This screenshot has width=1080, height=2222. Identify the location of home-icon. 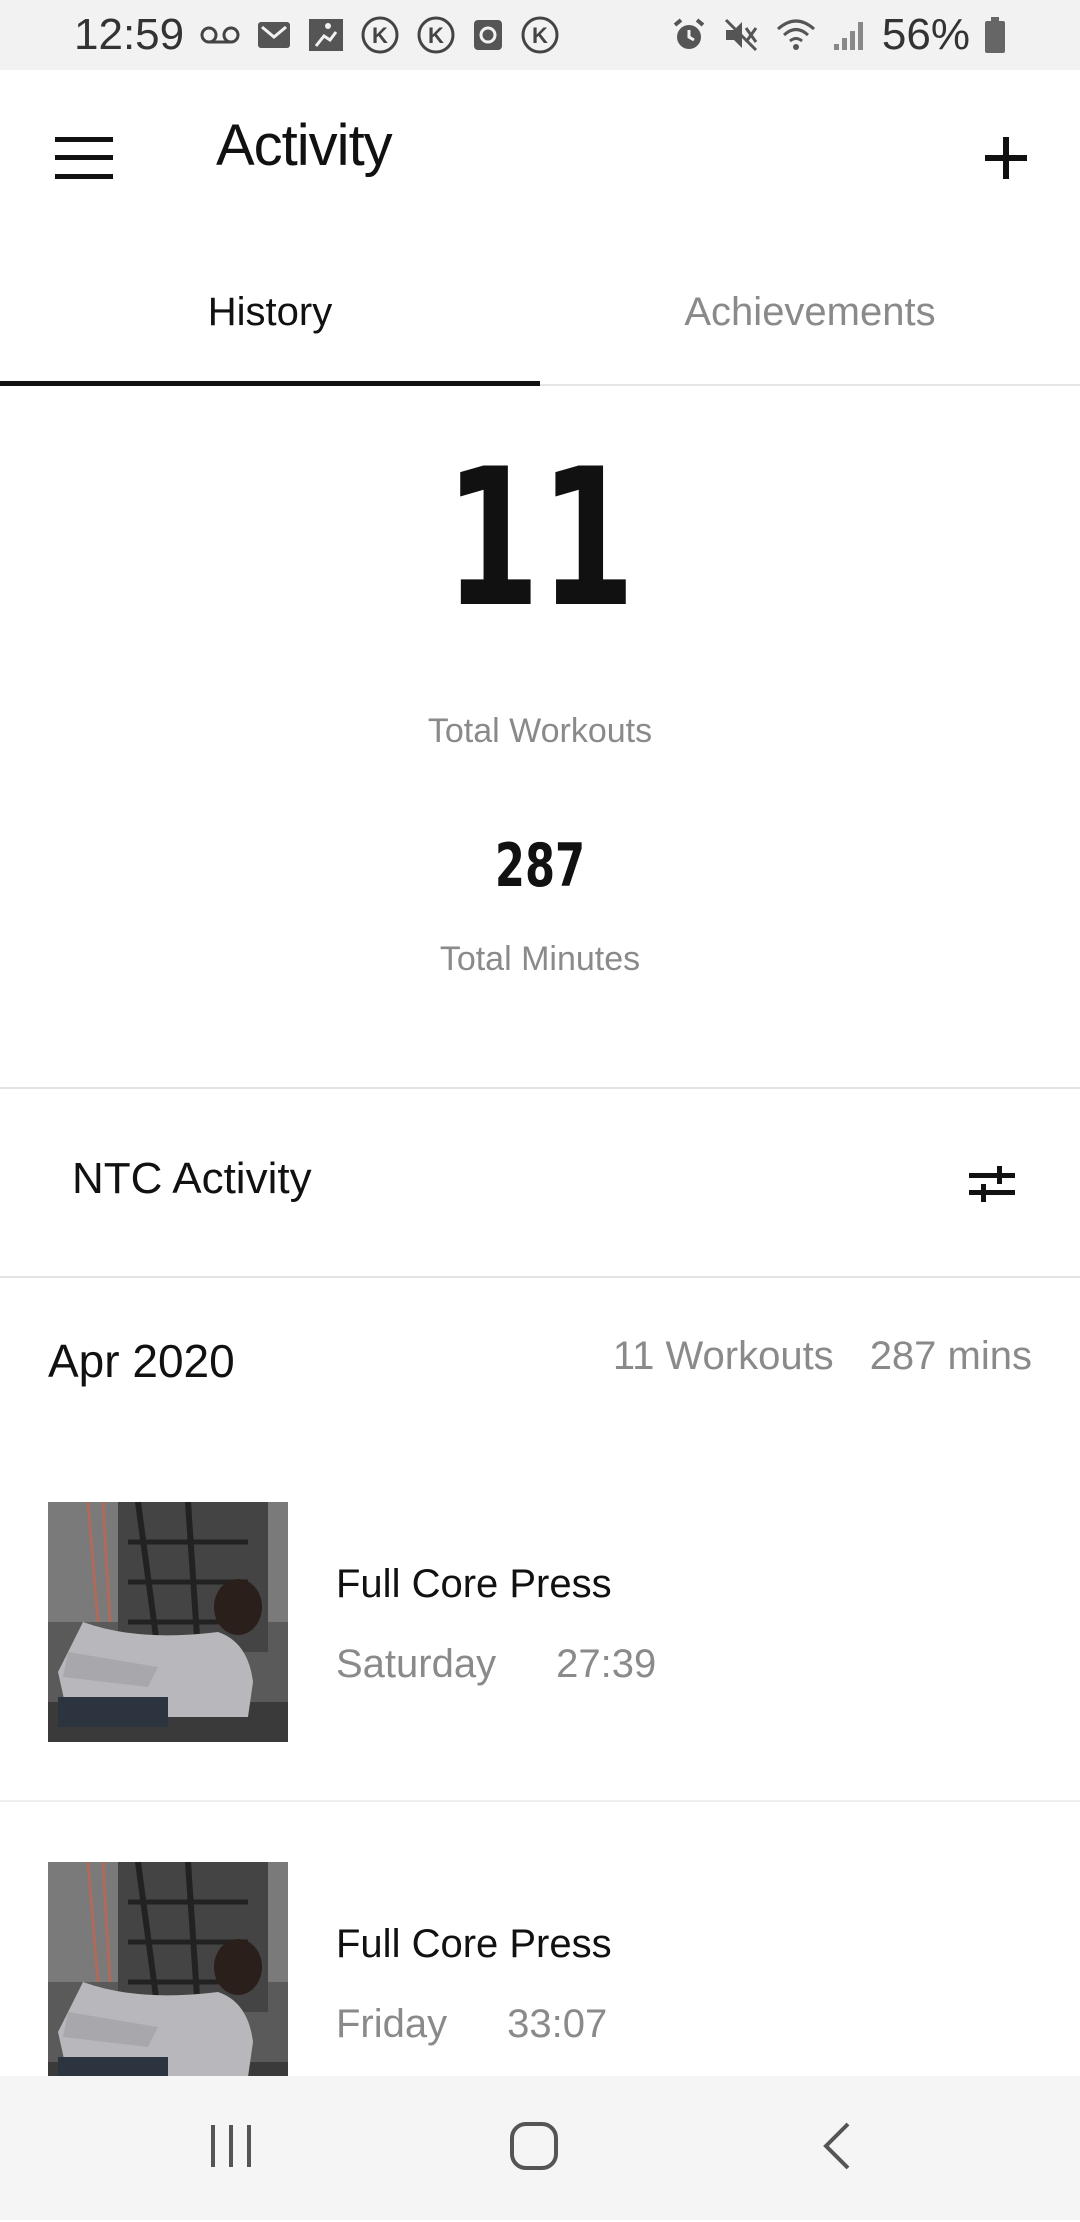
(534, 2148).